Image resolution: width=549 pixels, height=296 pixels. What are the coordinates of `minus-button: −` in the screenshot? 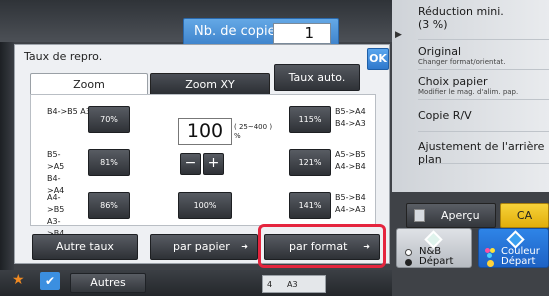 It's located at (190, 164).